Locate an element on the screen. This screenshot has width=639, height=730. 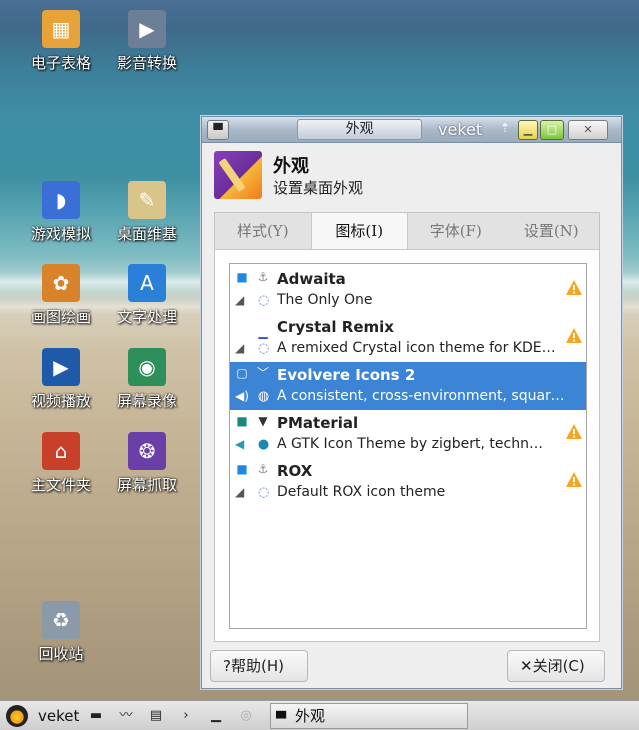
window-icon: ▀ is located at coordinates (281, 719).